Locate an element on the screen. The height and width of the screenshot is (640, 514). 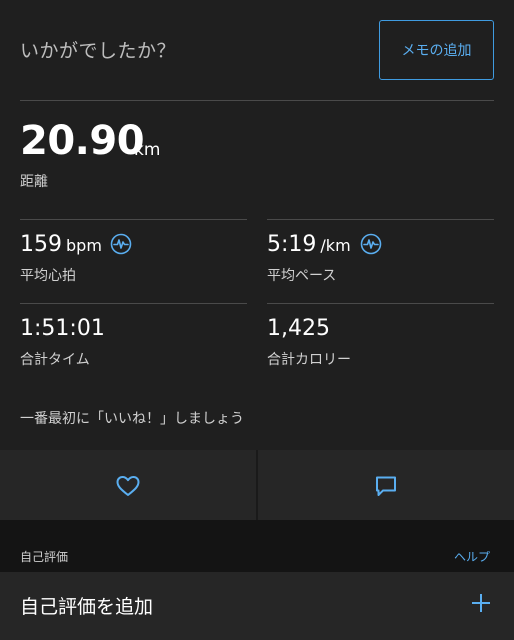
avg-heart-rate-unit: bpm is located at coordinates (84, 245).